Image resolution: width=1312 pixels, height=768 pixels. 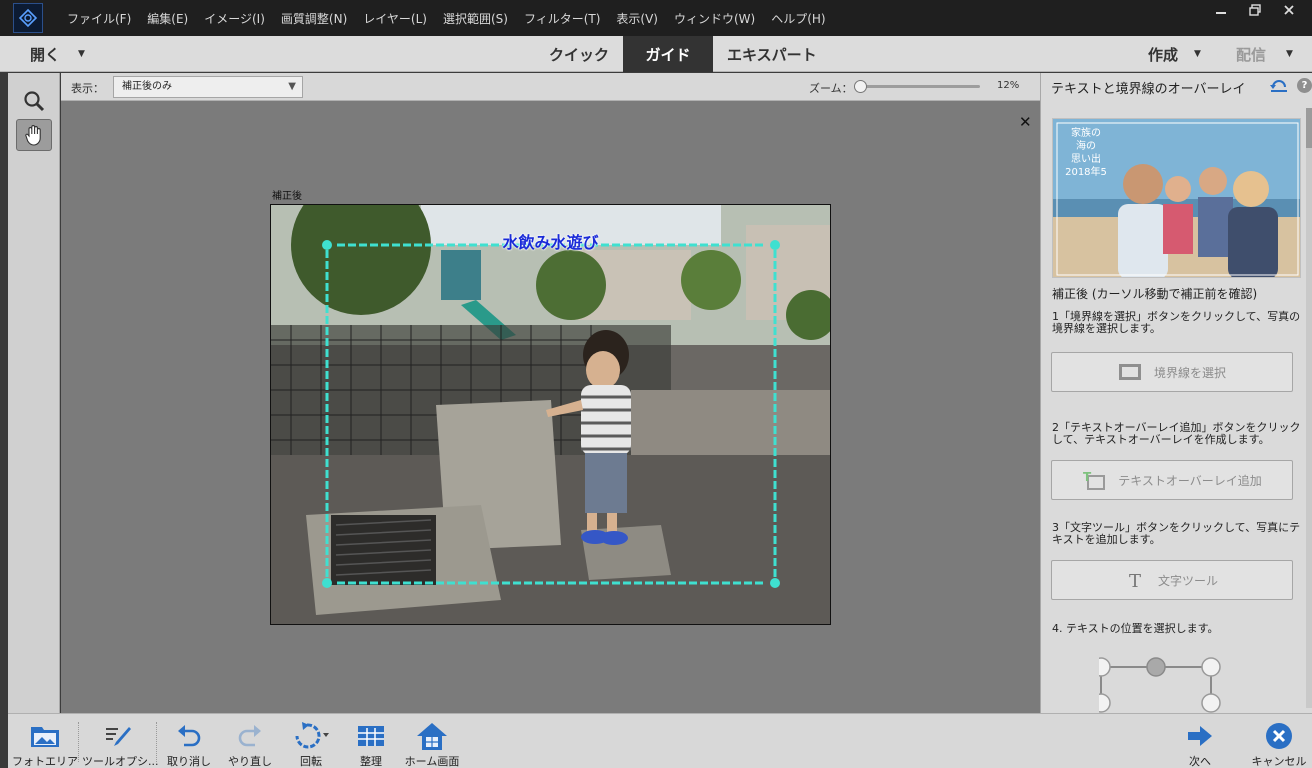 What do you see at coordinates (147, 86) in the screenshot?
I see `view-select-value: 補正後のみ` at bounding box center [147, 86].